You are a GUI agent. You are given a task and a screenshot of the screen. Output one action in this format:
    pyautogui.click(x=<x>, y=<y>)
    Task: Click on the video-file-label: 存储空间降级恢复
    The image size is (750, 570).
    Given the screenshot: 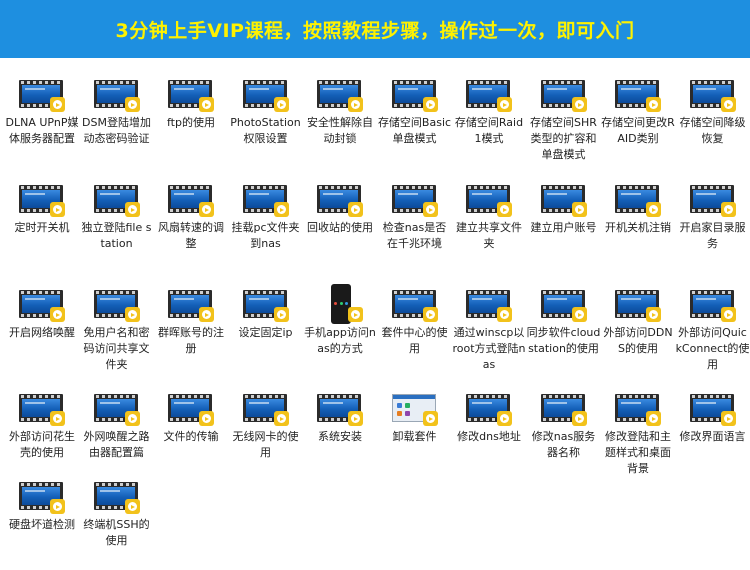 What is the action you would take?
    pyautogui.click(x=712, y=130)
    